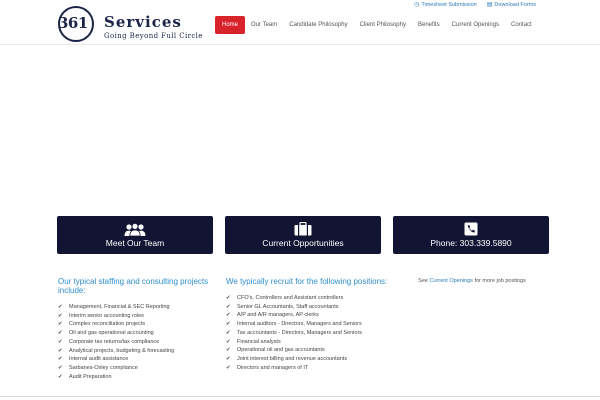 The width and height of the screenshot is (600, 400). I want to click on list-item-text: Corporate tax returns/tax compliance, so click(114, 341).